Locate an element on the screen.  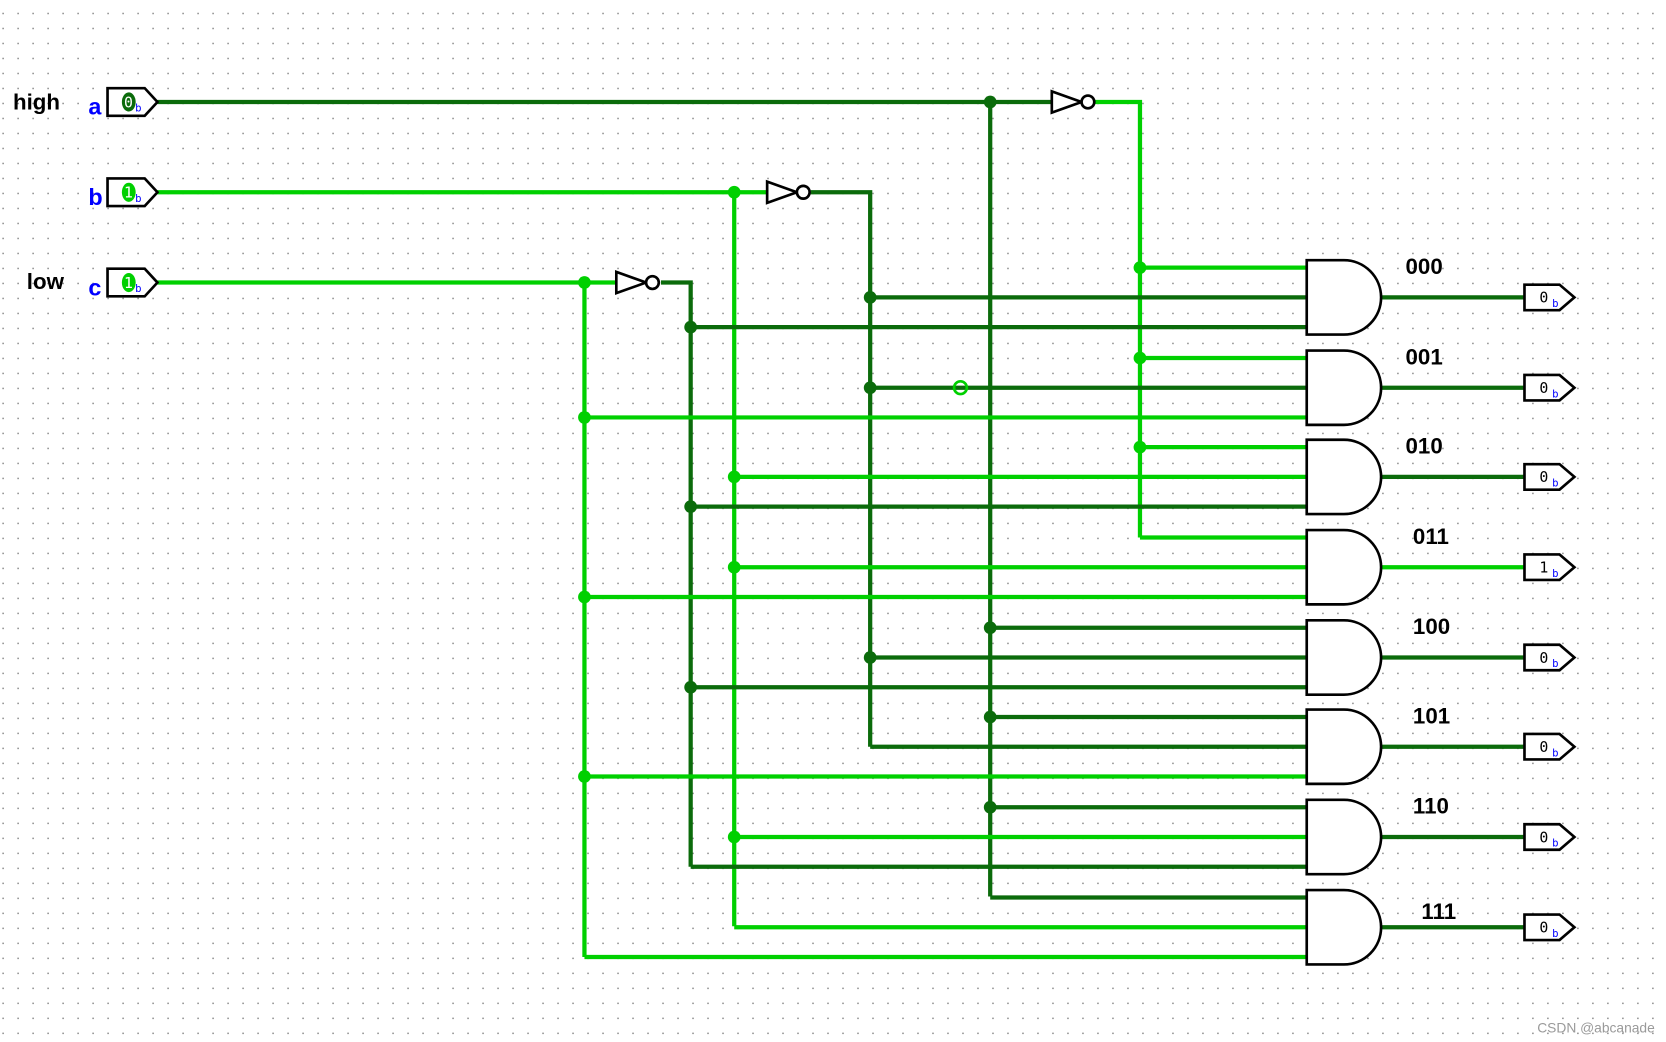
input-value: 0 is located at coordinates (128, 102).